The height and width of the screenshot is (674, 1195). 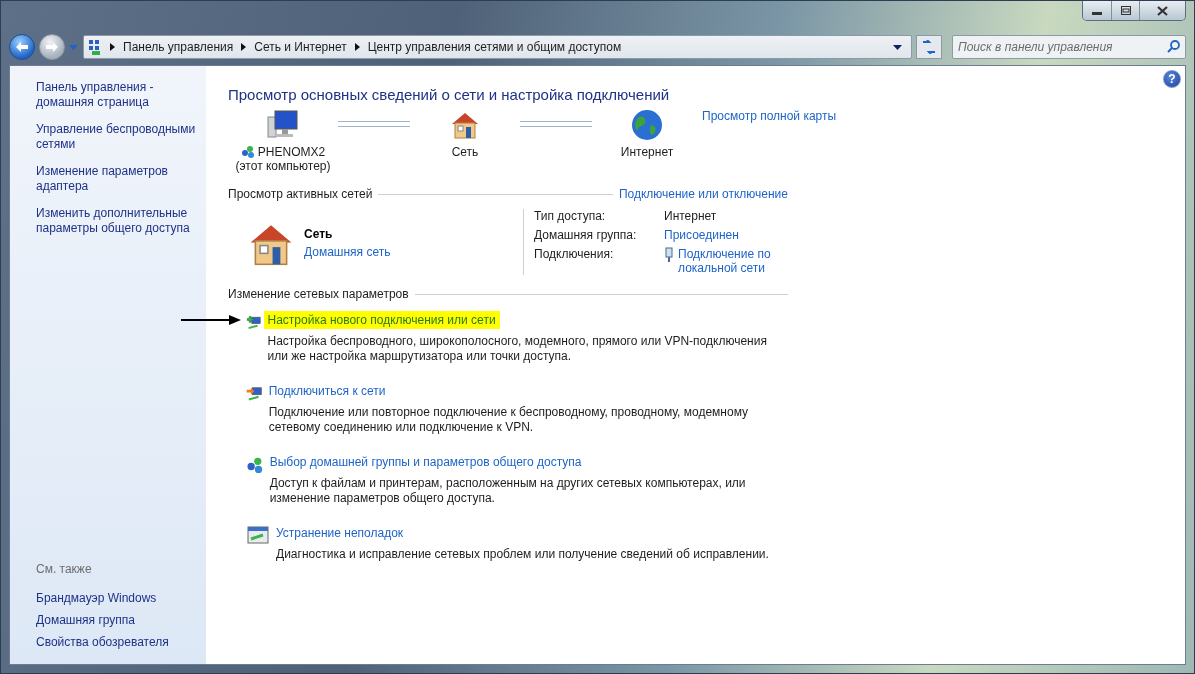 I want to click on minimize-button, so click(x=1097, y=10).